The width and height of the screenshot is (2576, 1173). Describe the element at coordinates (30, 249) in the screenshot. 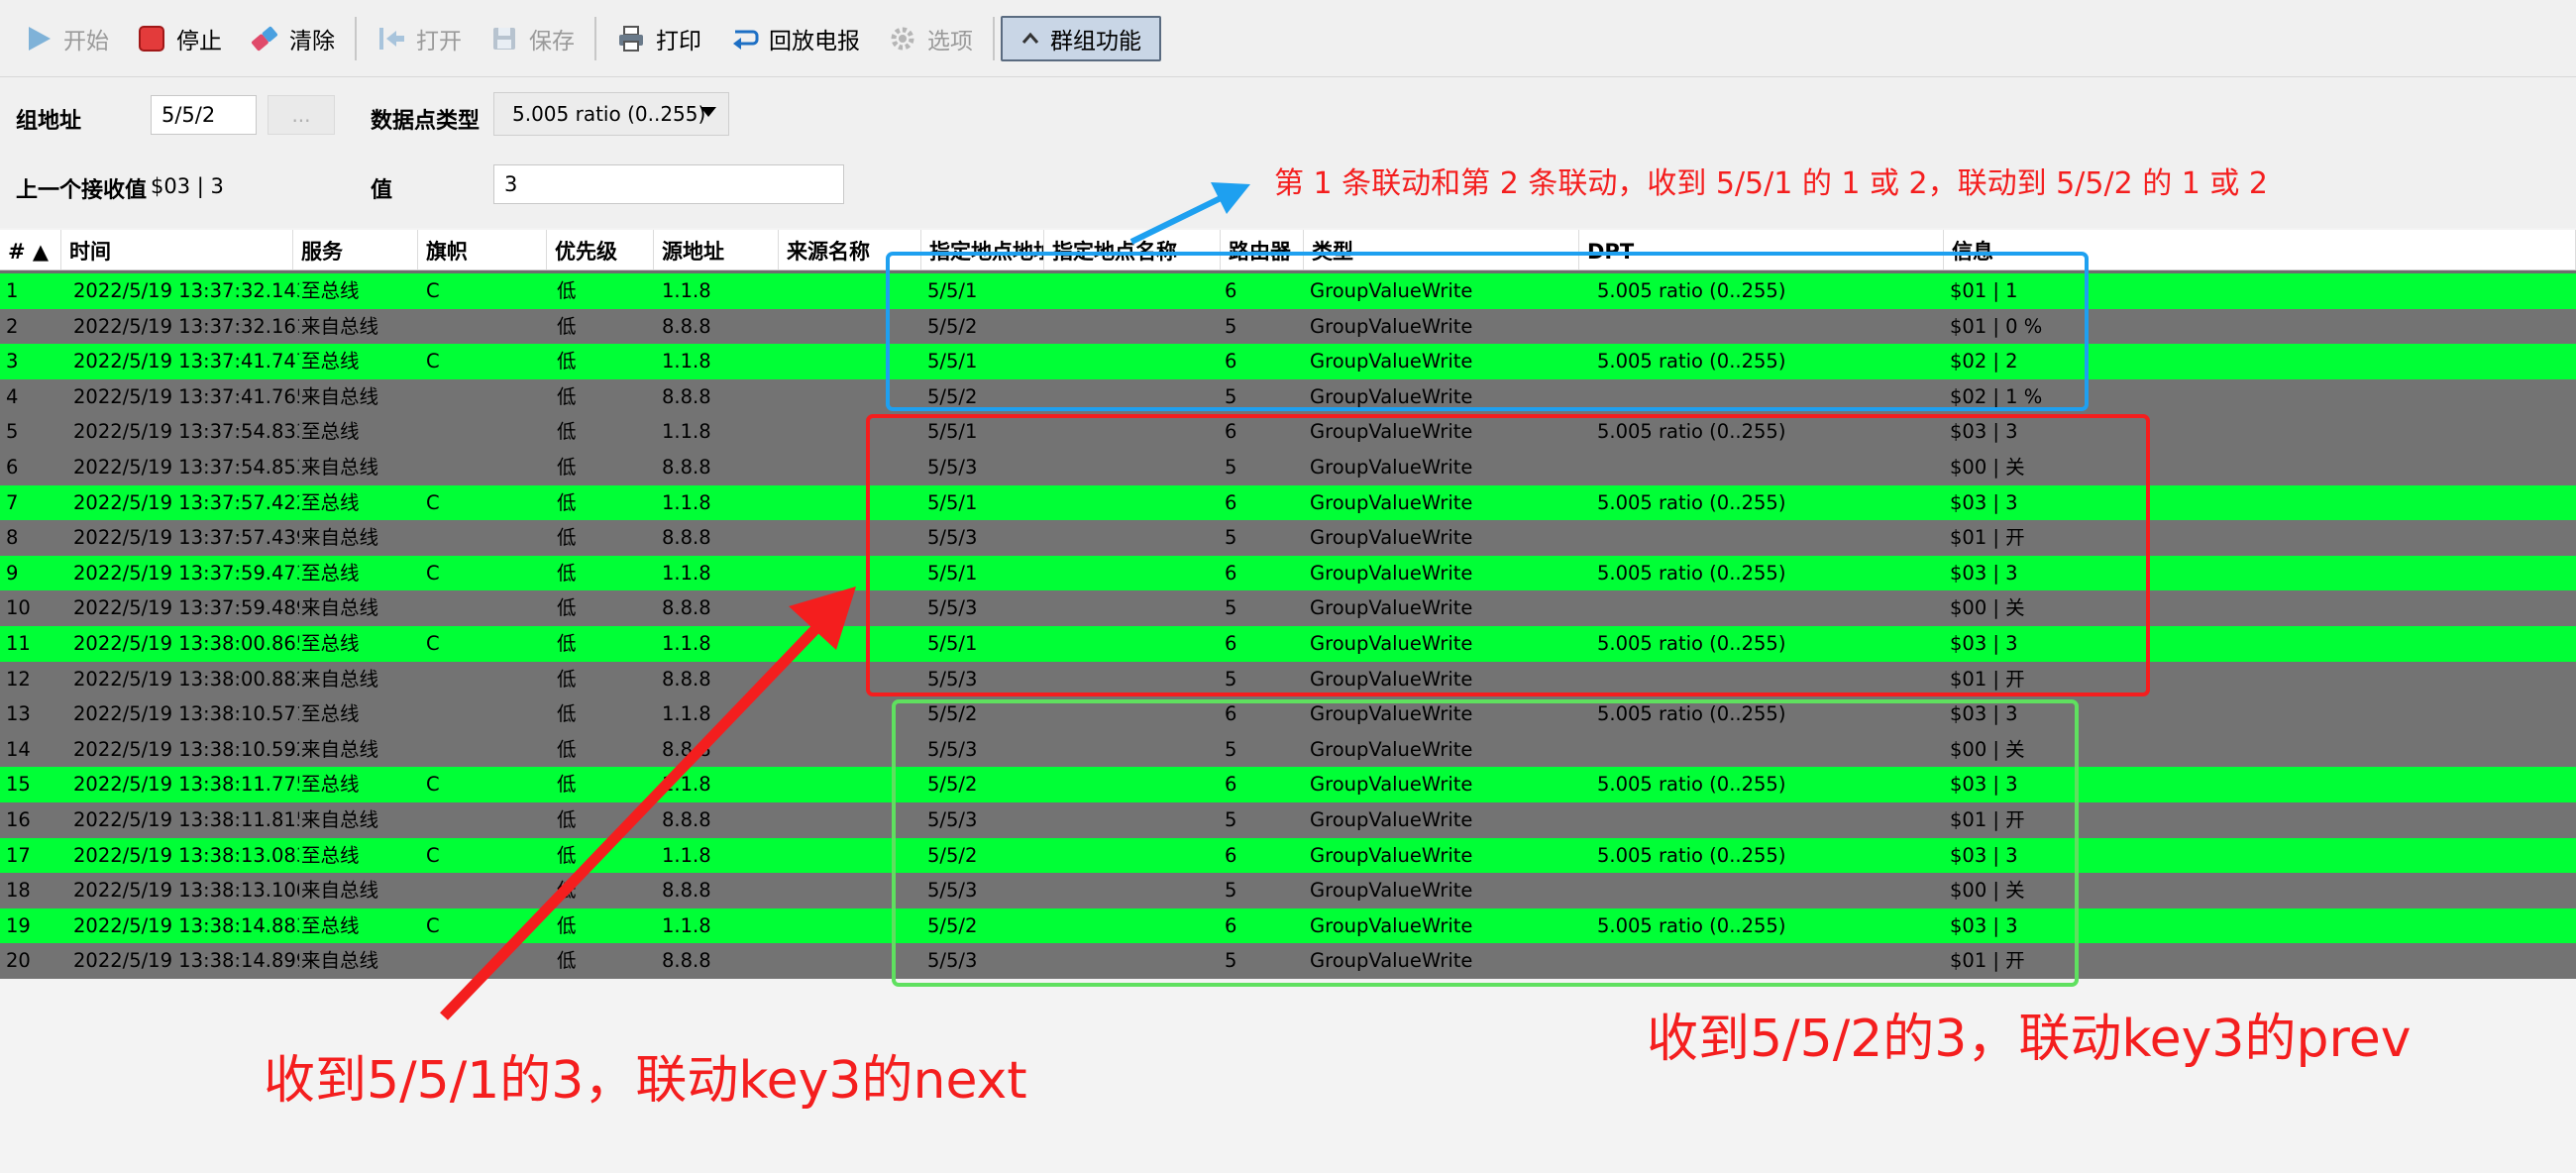

I see `col-index-header: # ▲` at that location.